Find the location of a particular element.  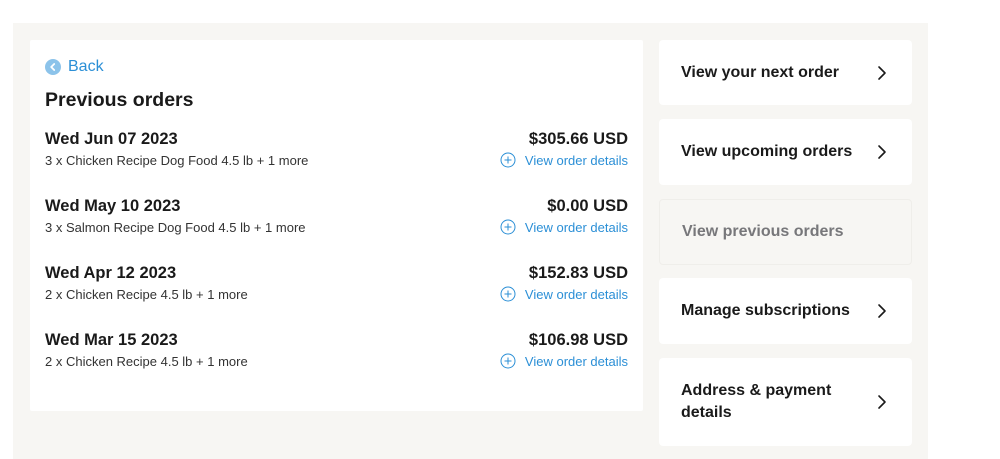

nav-view-next-order: View your next order is located at coordinates (785, 72).